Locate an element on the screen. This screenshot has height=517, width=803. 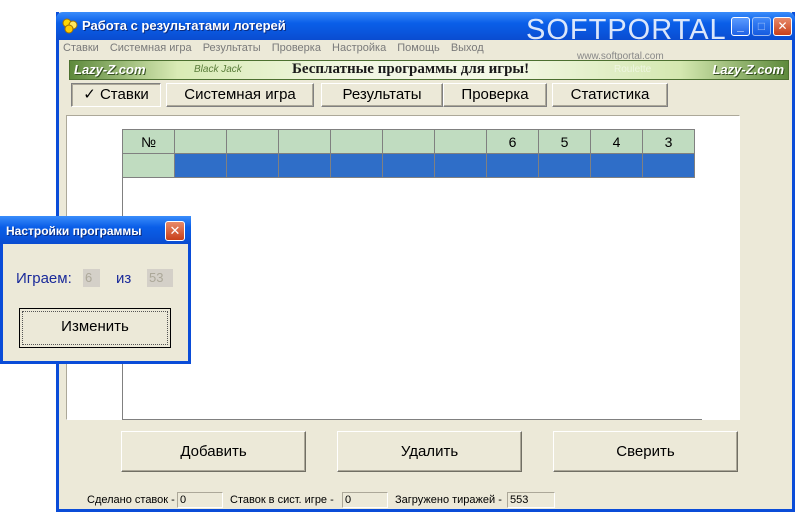
bets-grid: № 6 5 4 3 is located at coordinates (408, 153).